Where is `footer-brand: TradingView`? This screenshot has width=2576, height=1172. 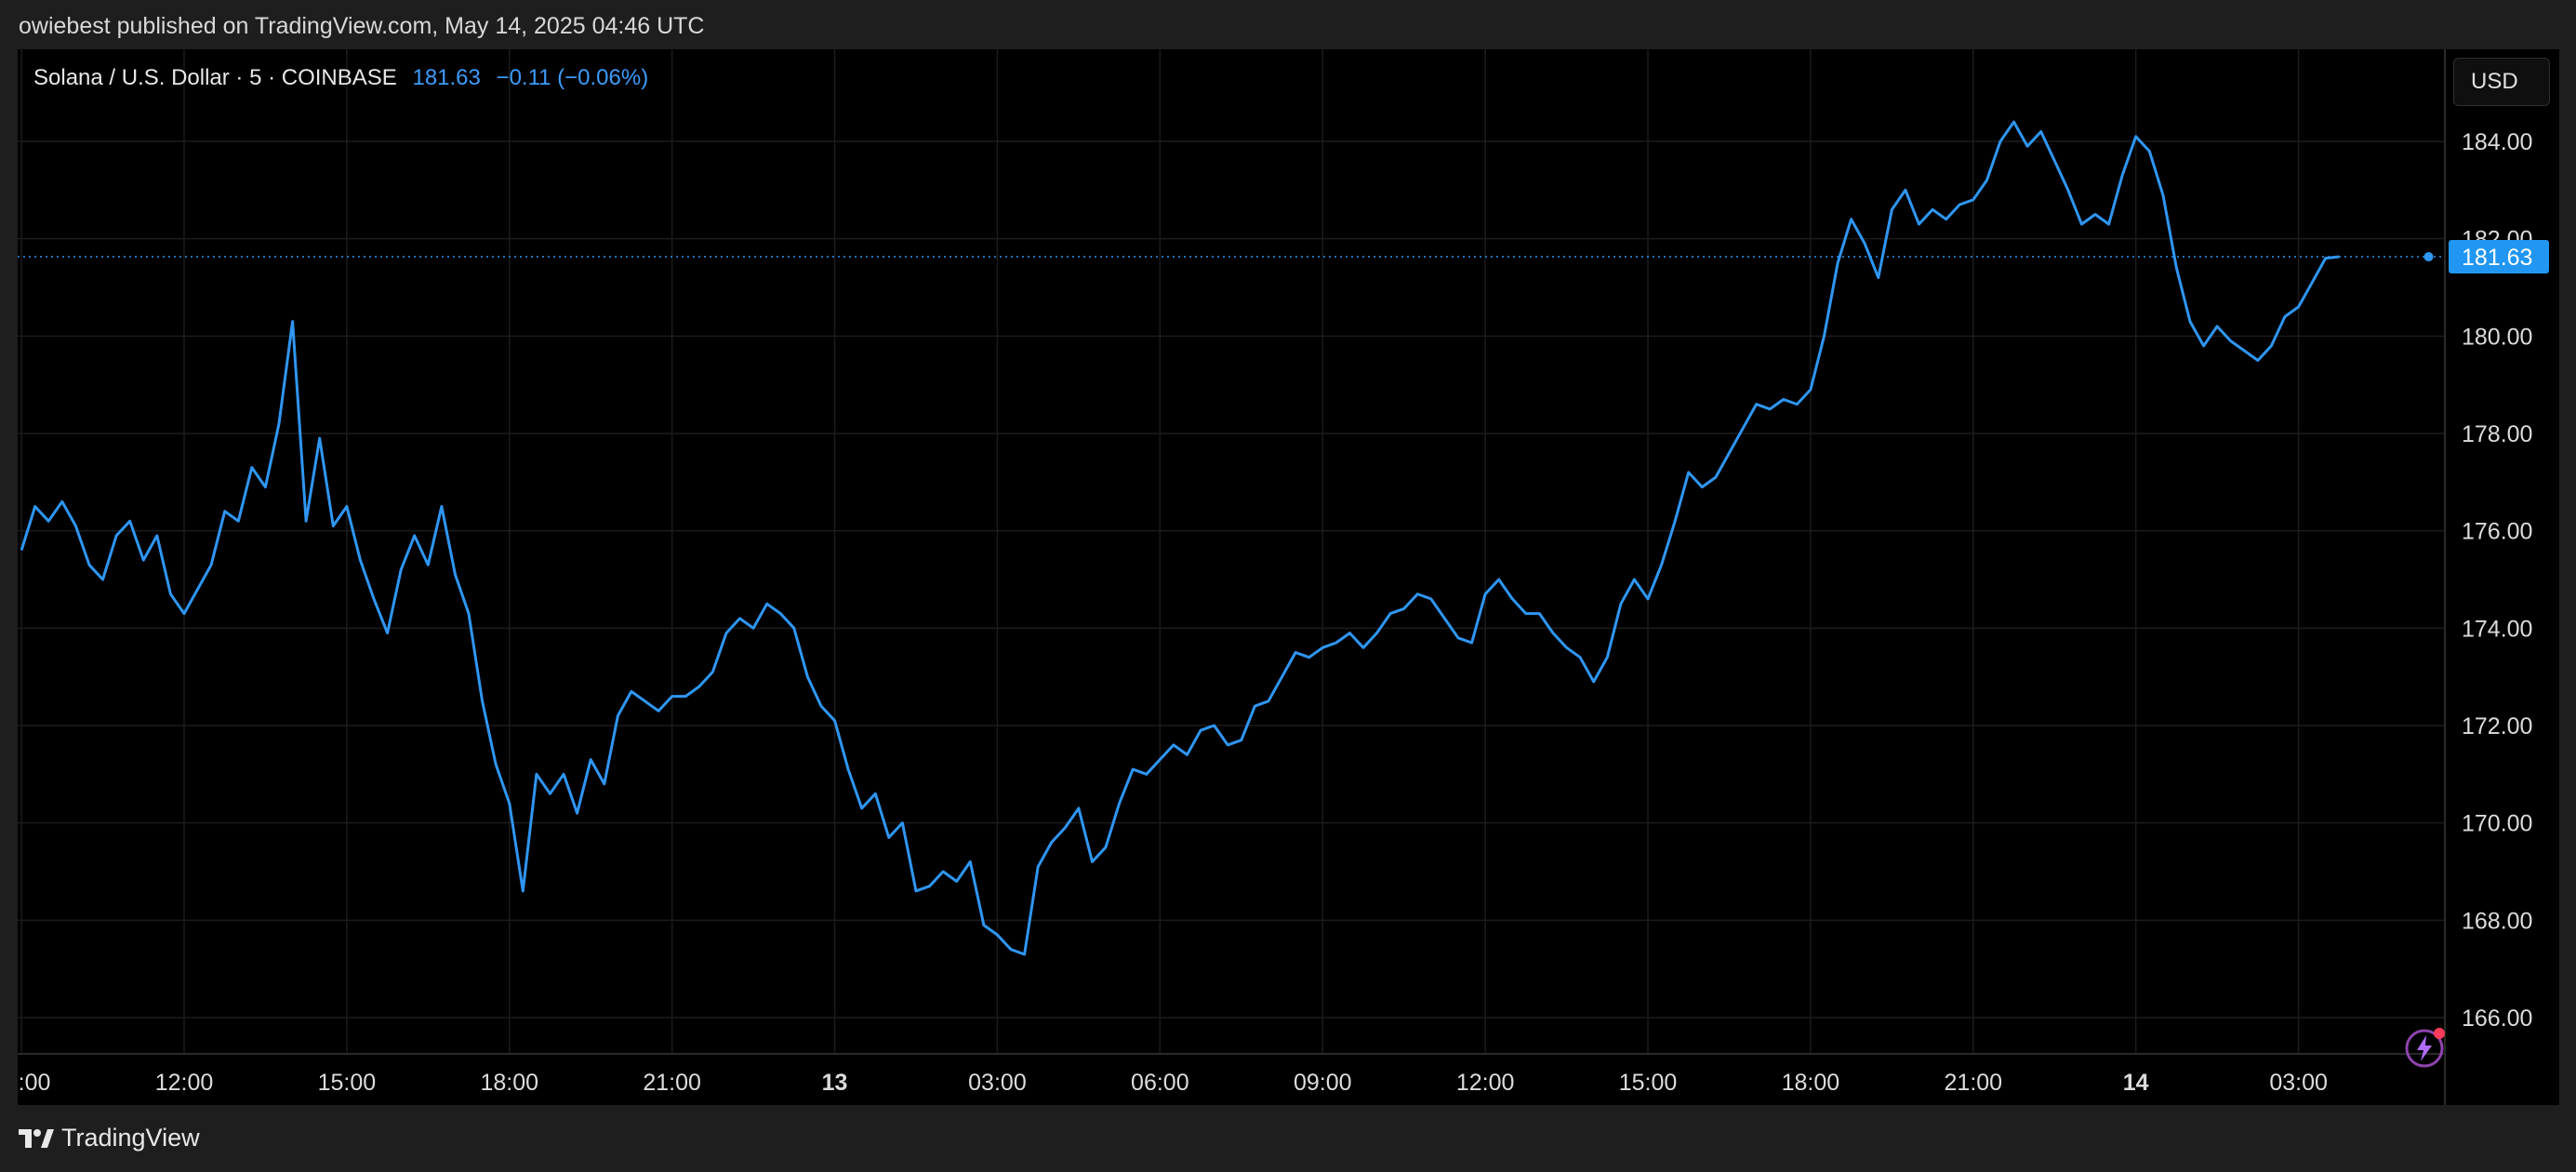 footer-brand: TradingView is located at coordinates (109, 1138).